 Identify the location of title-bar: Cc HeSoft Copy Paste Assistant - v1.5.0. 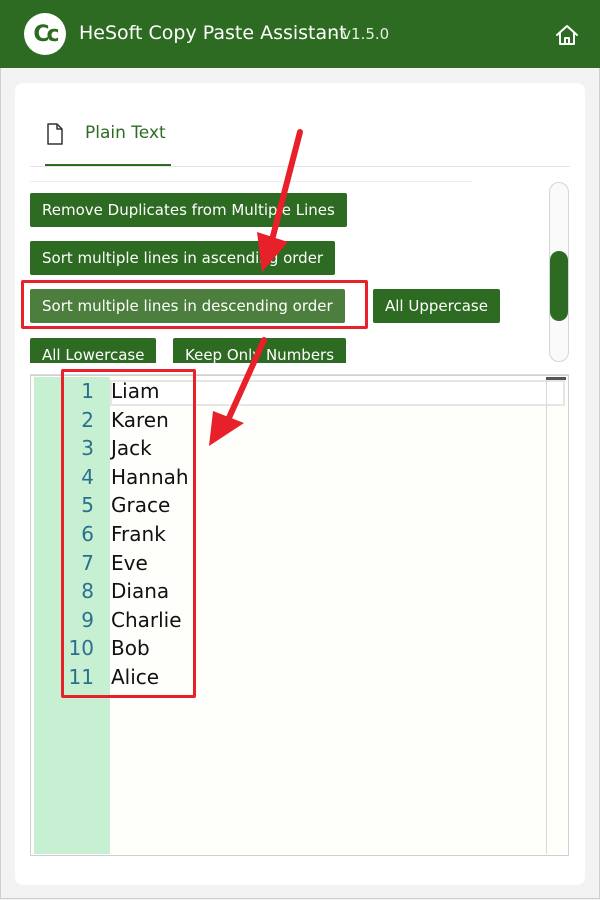
(300, 34).